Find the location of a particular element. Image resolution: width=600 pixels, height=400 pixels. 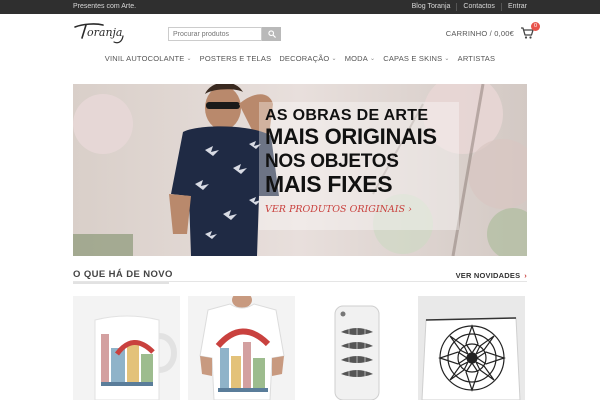

phone-case-product-image is located at coordinates (356, 348).